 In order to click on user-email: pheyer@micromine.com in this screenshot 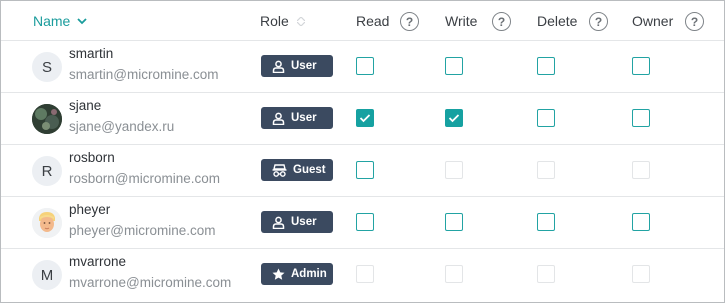, I will do `click(142, 230)`.